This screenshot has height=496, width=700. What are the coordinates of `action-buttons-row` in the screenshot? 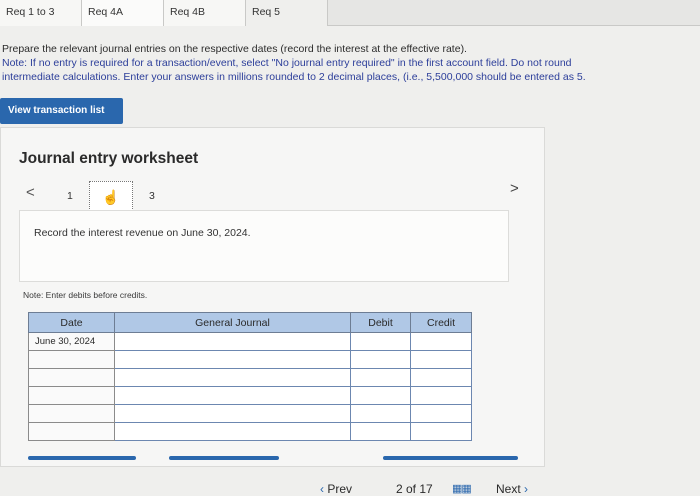 It's located at (273, 458).